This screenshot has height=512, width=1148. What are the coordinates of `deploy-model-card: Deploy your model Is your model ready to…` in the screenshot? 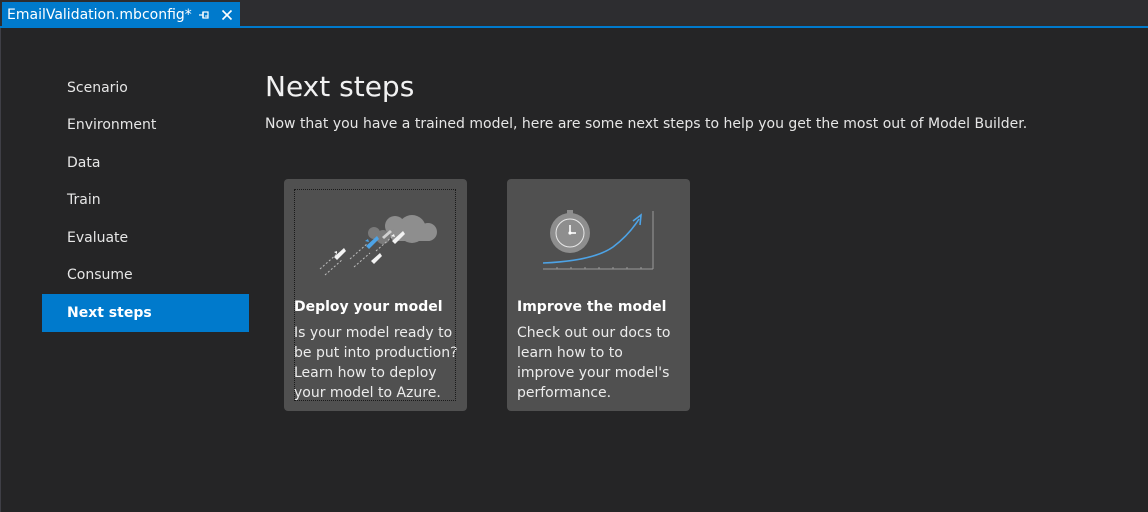 It's located at (375, 295).